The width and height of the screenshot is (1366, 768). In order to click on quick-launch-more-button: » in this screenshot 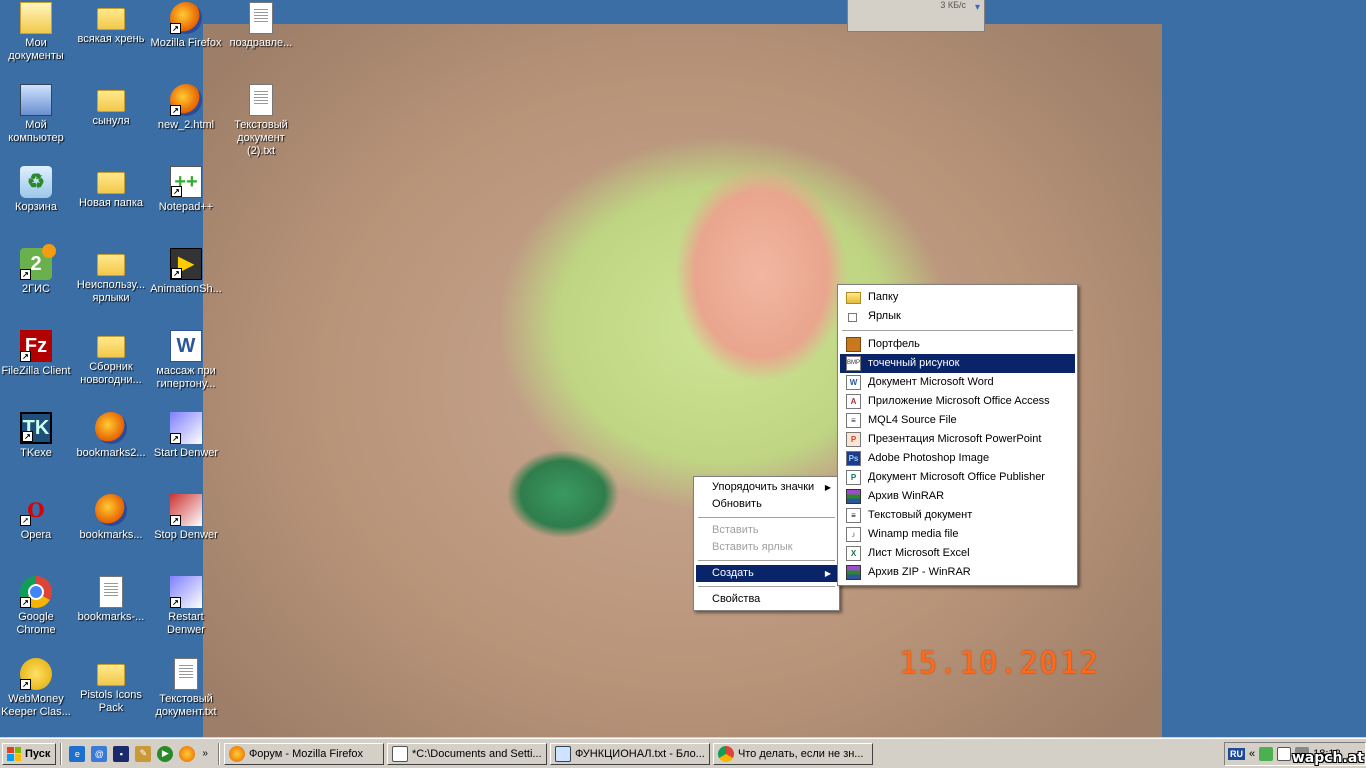, I will do `click(205, 753)`.